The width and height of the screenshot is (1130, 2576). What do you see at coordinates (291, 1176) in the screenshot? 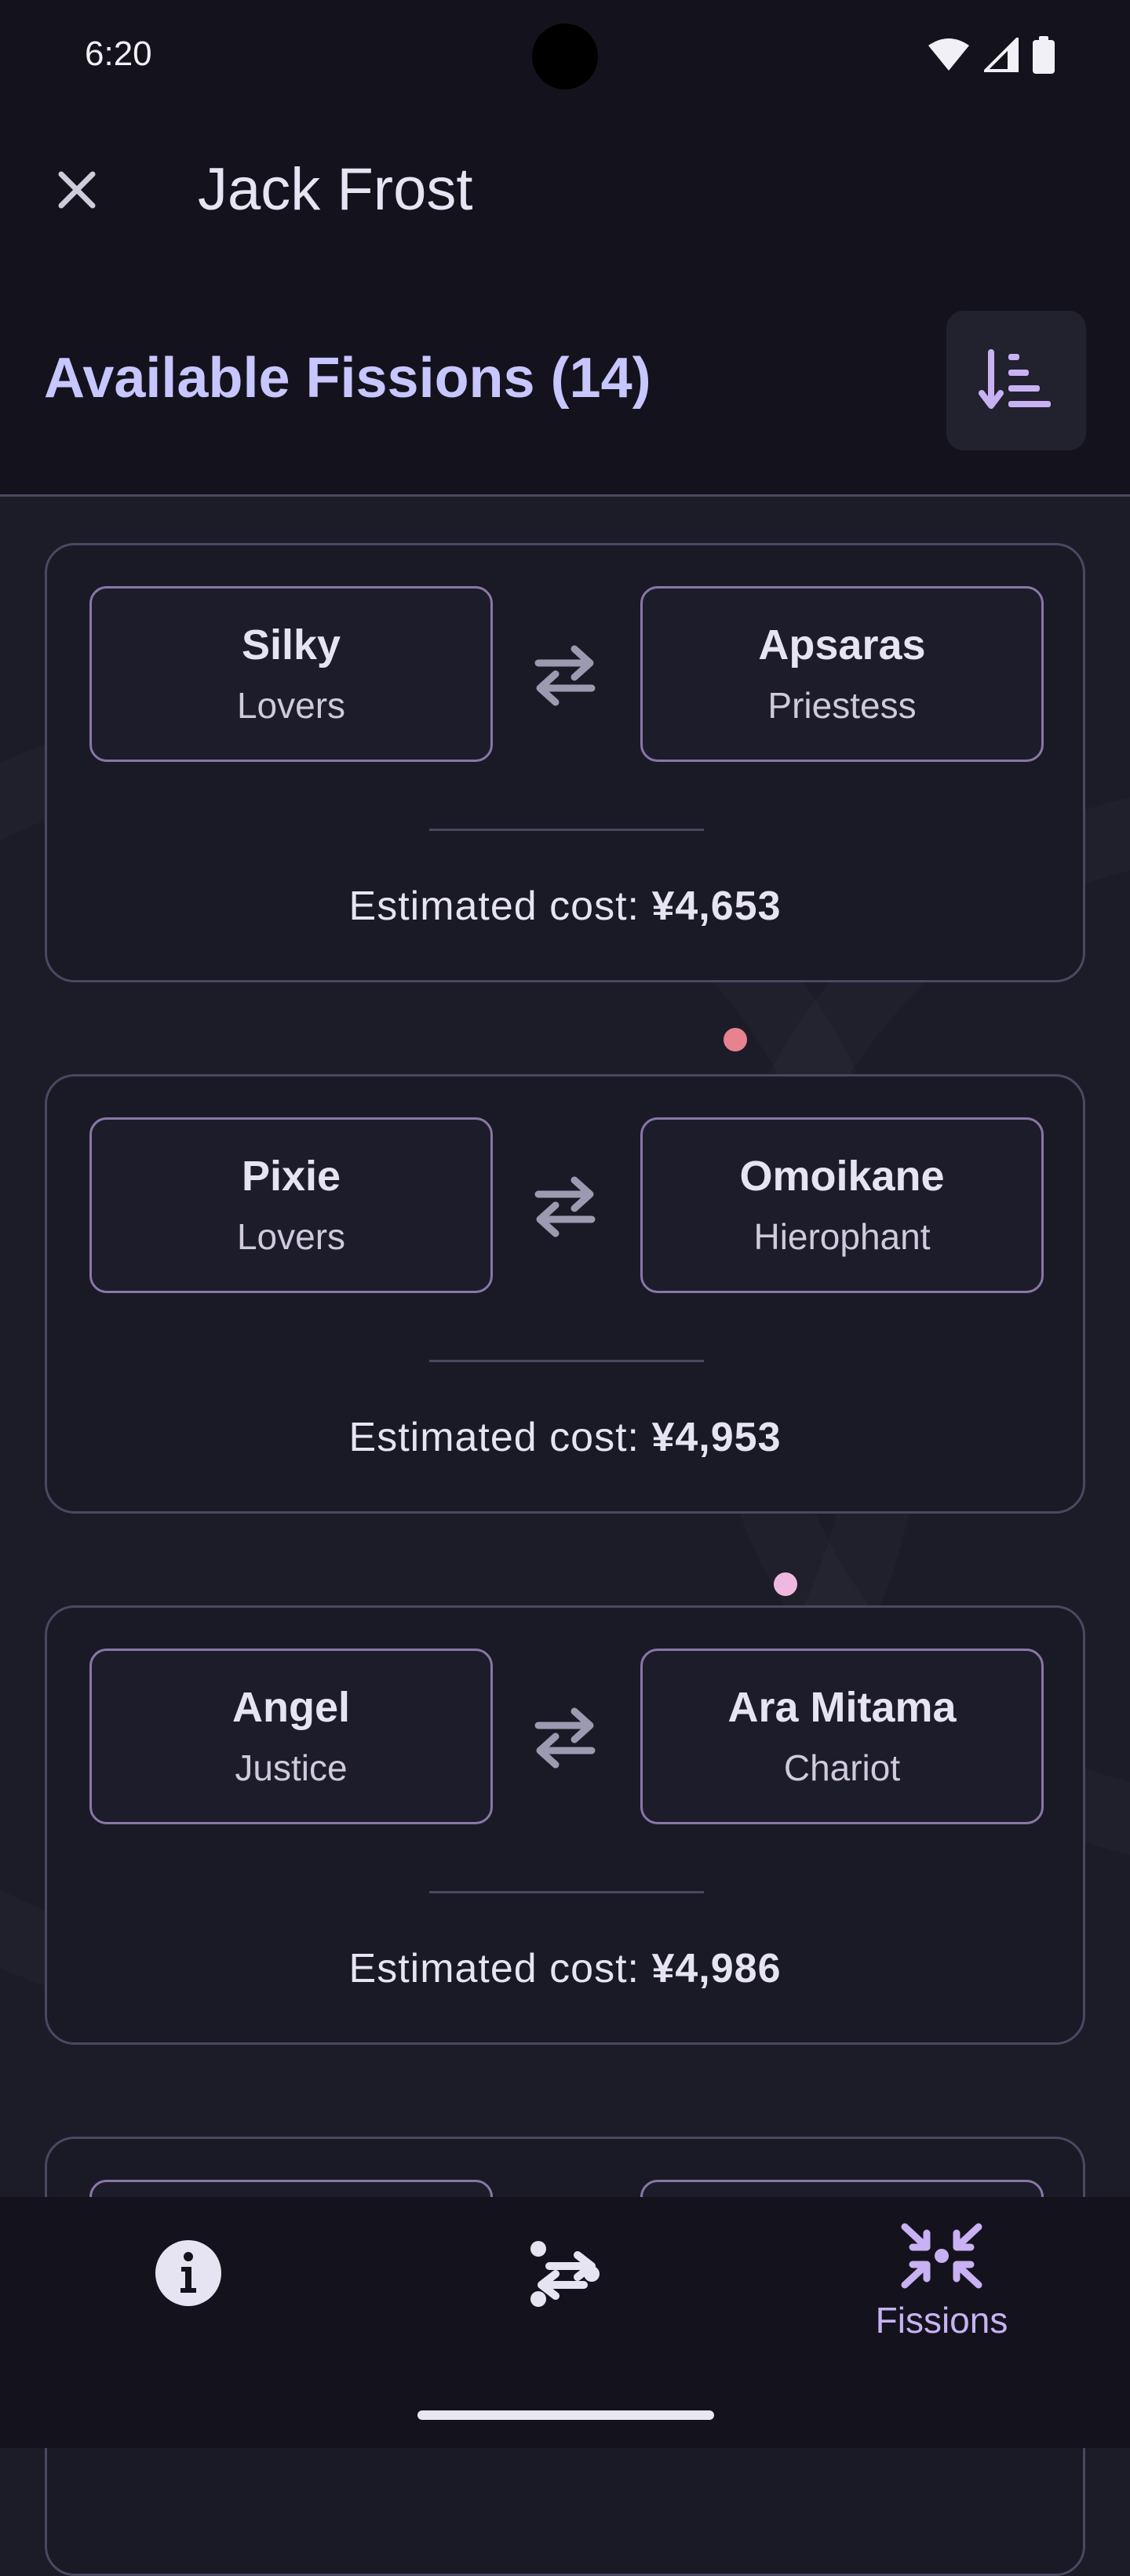
I see `demon-name: Pixie` at bounding box center [291, 1176].